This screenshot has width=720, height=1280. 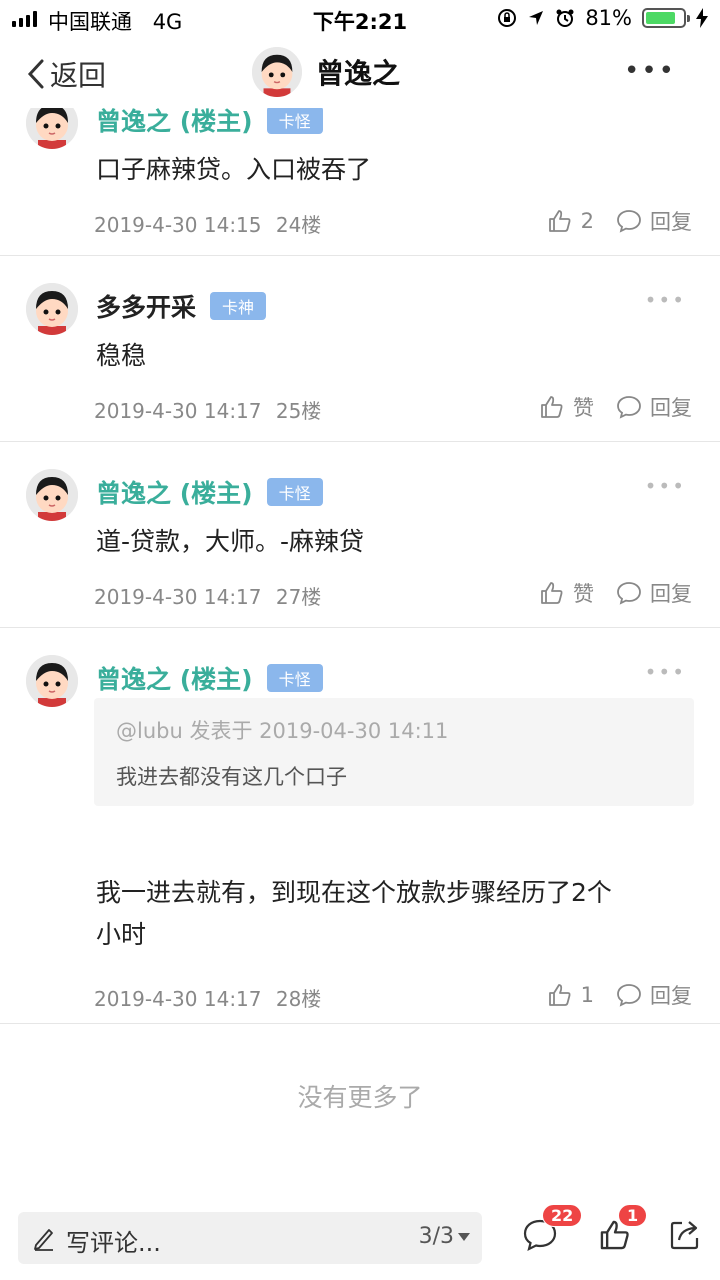 I want to click on charging-icon, so click(x=702, y=18).